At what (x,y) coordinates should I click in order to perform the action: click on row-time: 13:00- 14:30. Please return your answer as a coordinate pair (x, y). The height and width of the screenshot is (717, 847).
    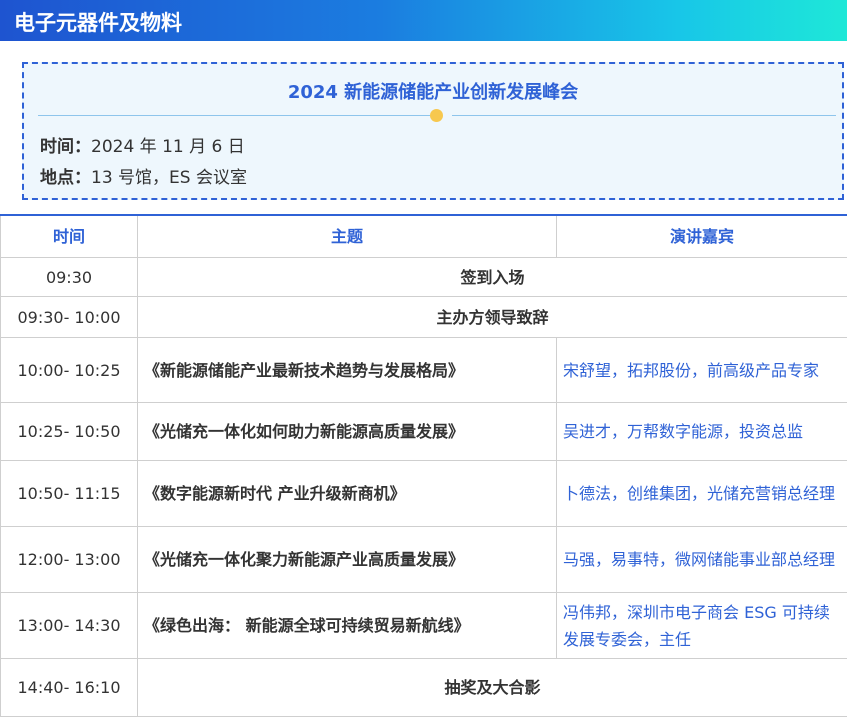
    Looking at the image, I should click on (69, 626).